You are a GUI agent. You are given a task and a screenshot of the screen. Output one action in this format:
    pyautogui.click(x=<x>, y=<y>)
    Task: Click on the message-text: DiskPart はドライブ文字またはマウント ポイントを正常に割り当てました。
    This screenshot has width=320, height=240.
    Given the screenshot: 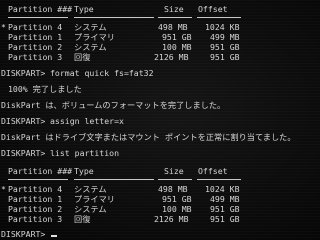 What is the action you would take?
    pyautogui.click(x=148, y=137)
    